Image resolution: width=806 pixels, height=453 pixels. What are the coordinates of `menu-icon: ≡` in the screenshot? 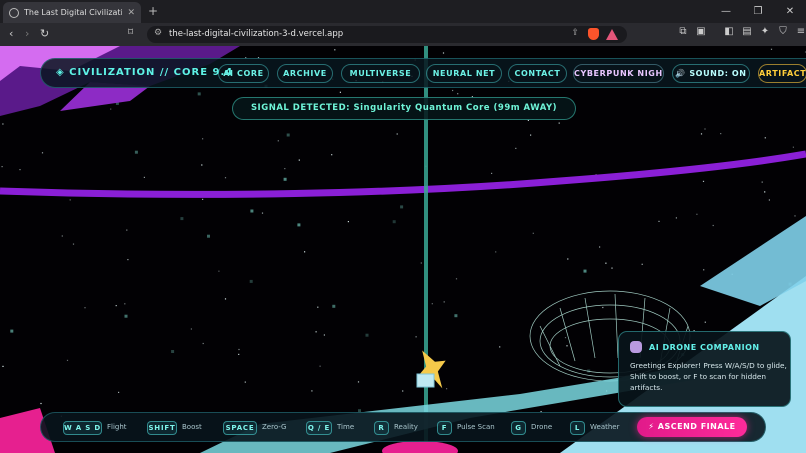 It's located at (800, 31).